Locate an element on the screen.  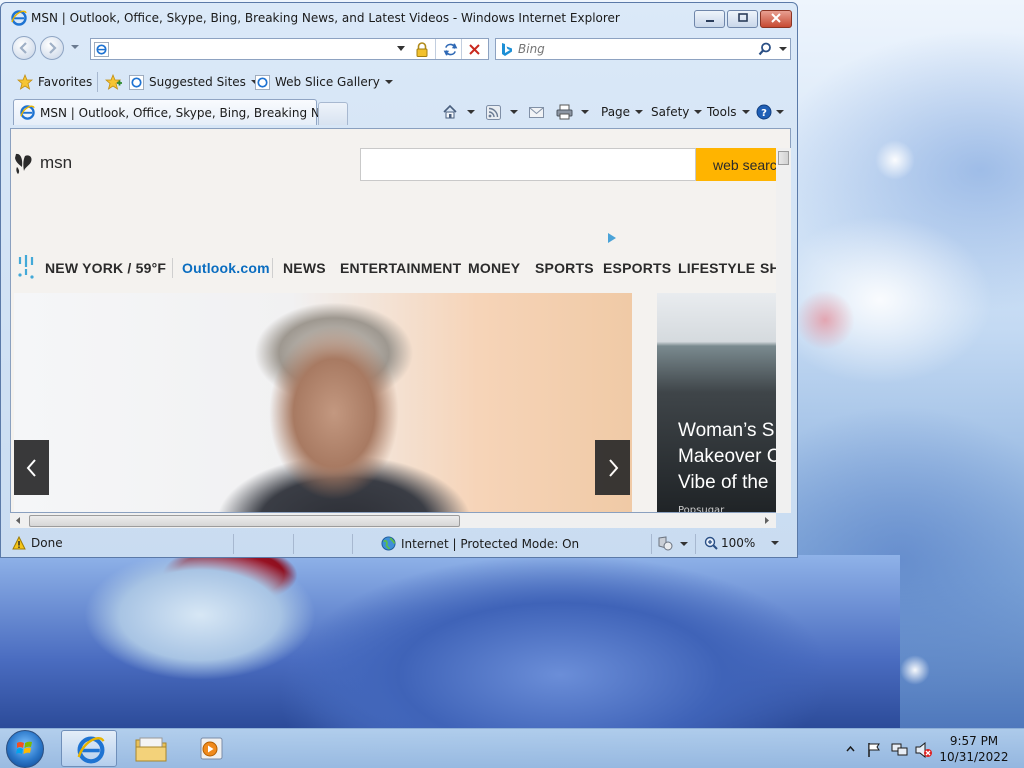
status-text: Done is located at coordinates (37, 543).